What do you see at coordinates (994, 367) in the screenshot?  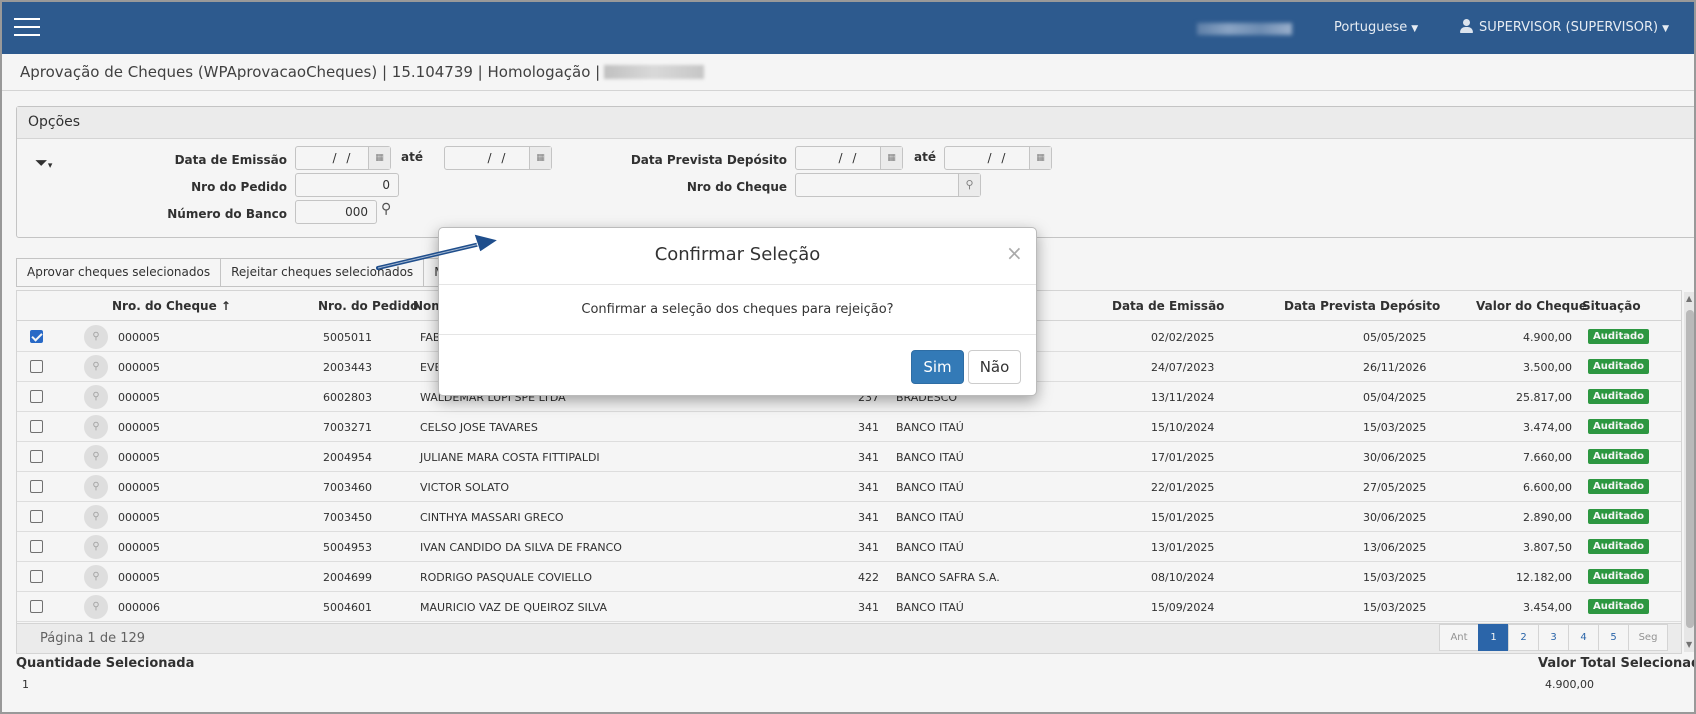 I see `confirm-no-button: Não` at bounding box center [994, 367].